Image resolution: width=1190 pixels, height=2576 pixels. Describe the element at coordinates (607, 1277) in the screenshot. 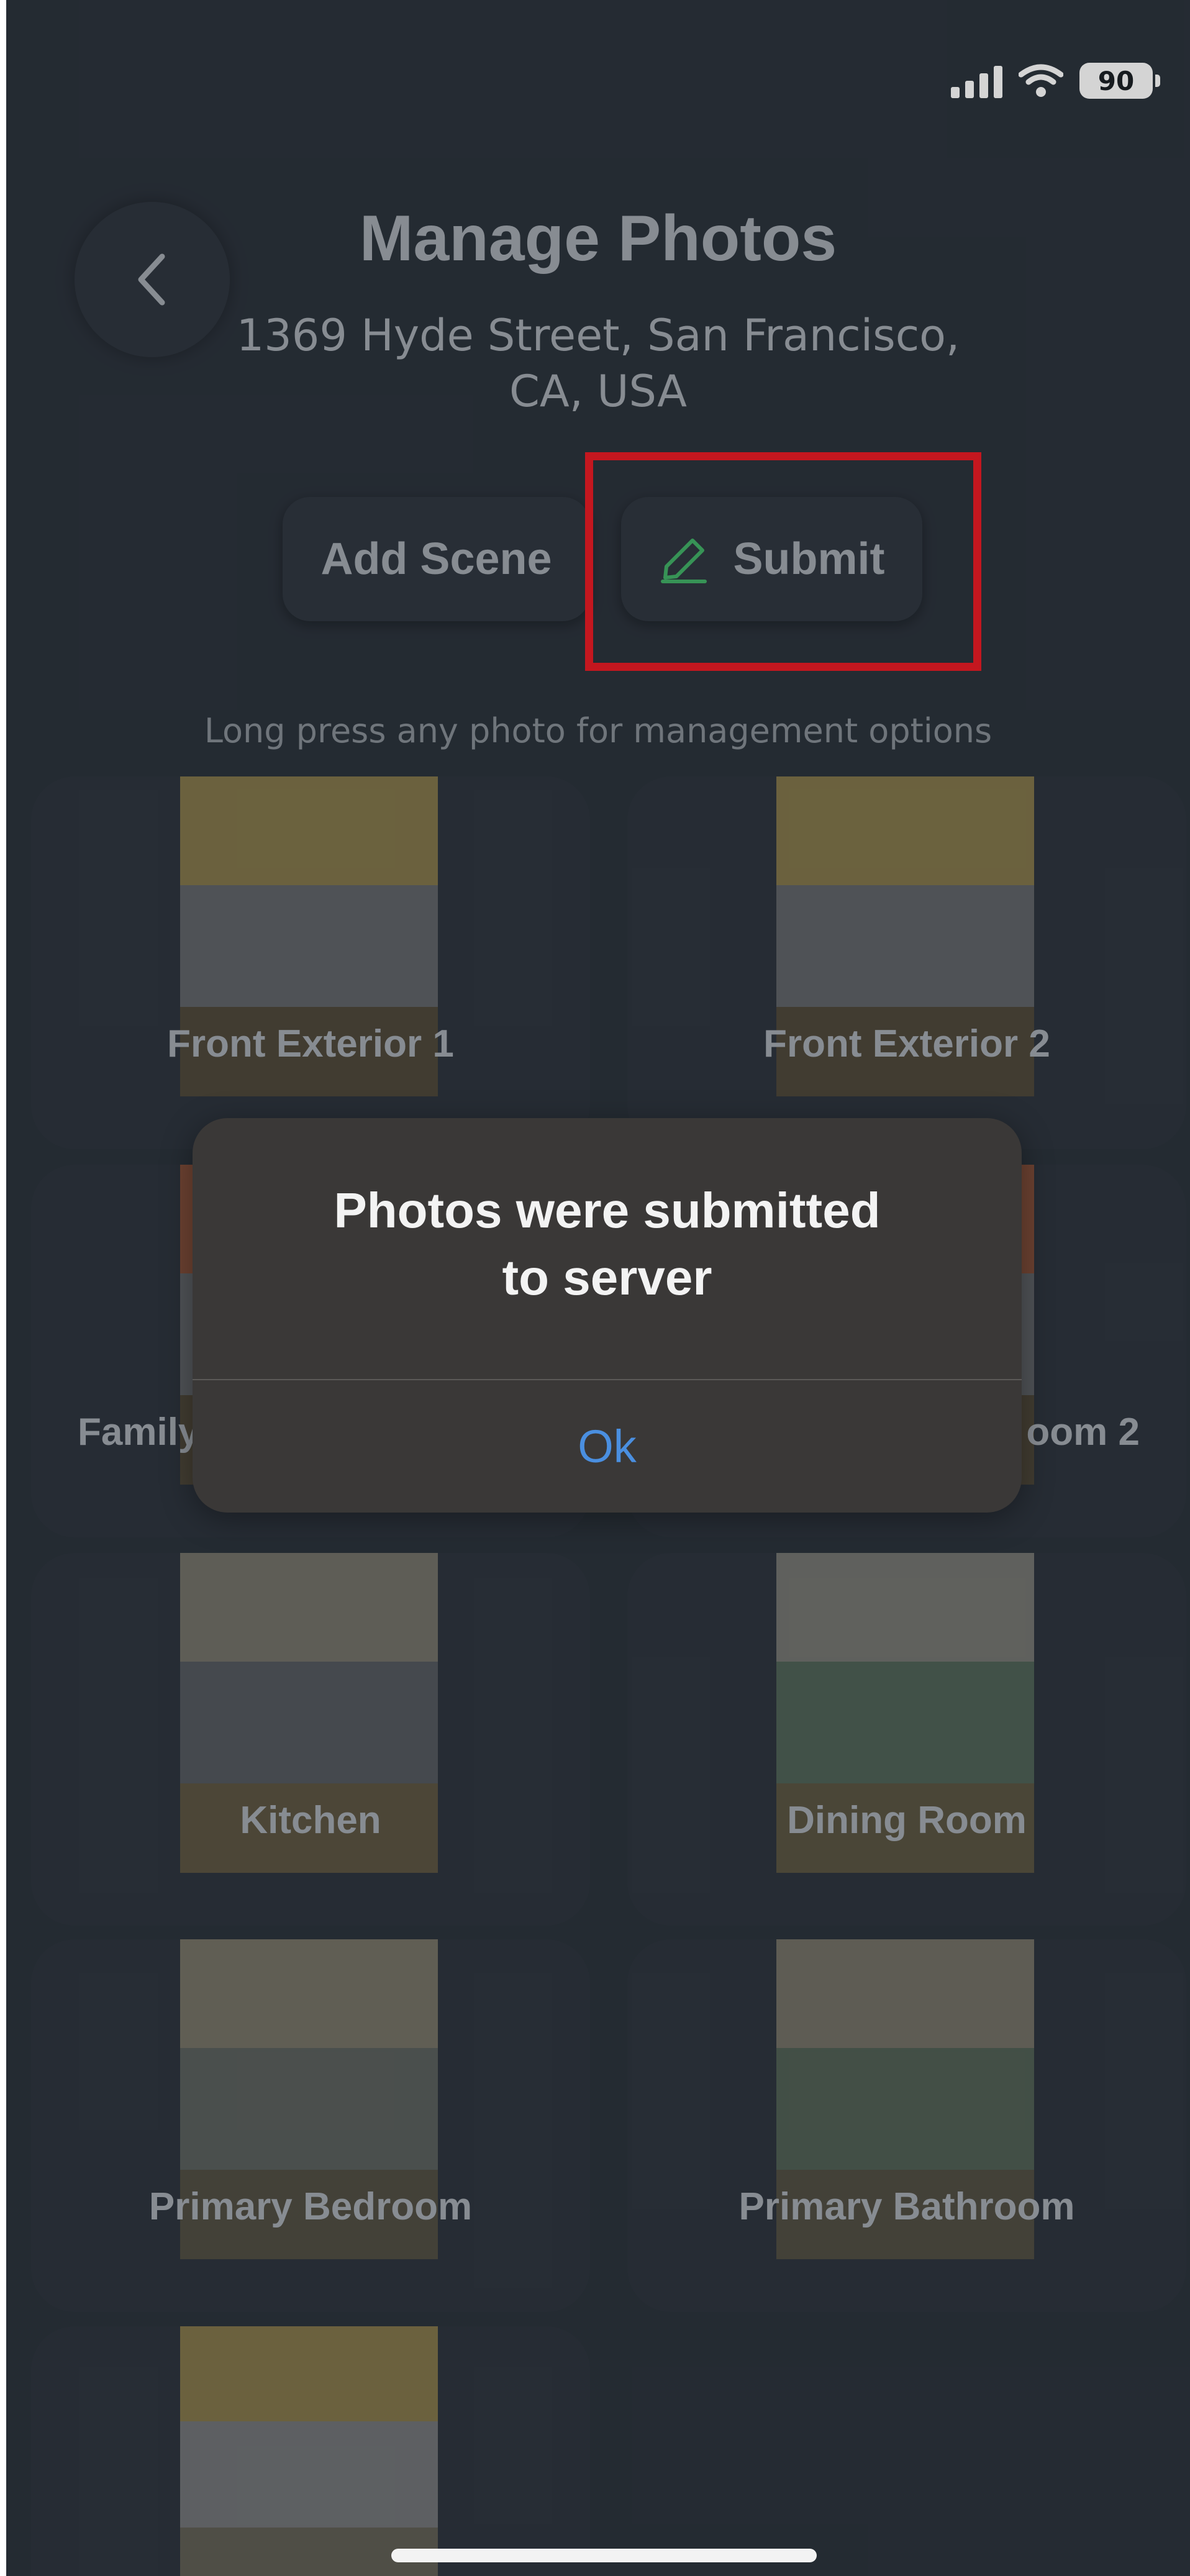

I see `alert-message-line-2: to server` at that location.